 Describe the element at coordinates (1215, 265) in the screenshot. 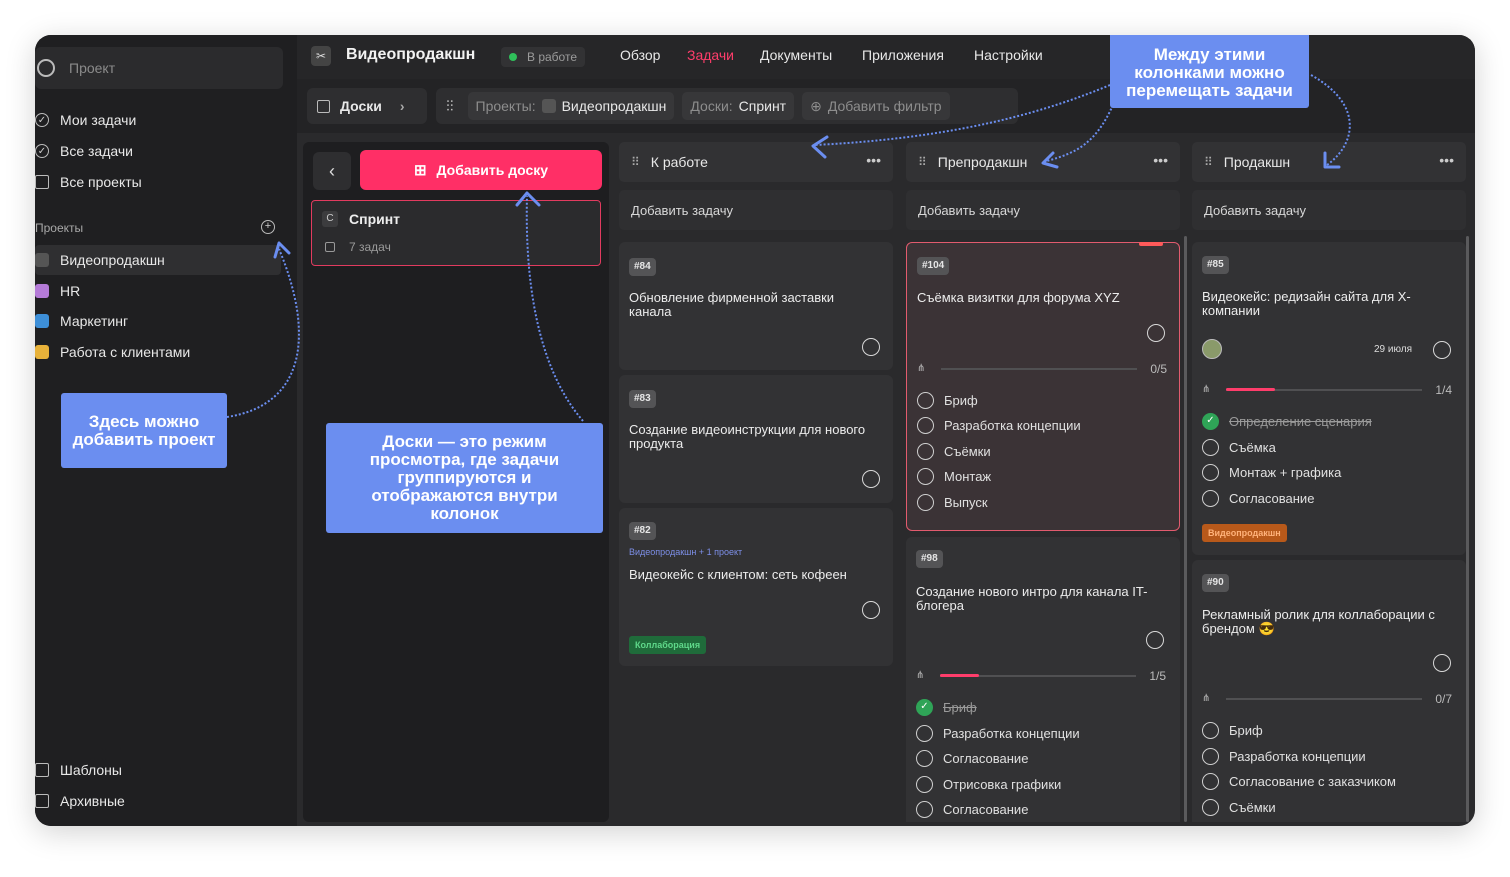

I see `task-id-badge: #85` at that location.